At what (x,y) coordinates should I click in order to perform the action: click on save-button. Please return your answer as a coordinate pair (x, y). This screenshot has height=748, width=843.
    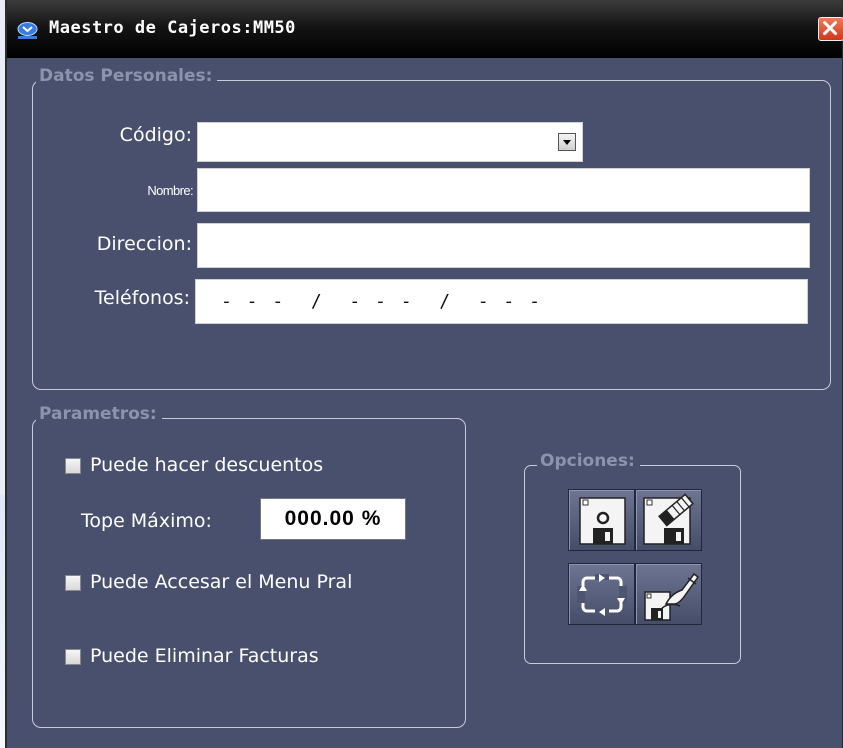
    Looking at the image, I should click on (601, 520).